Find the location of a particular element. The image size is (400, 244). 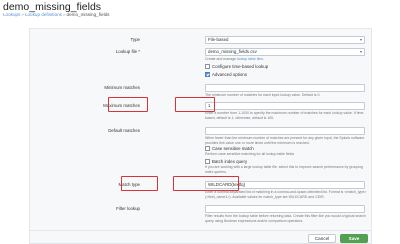

time-based-lookup-checkbox: Configure time-based lookup is located at coordinates (236, 66).